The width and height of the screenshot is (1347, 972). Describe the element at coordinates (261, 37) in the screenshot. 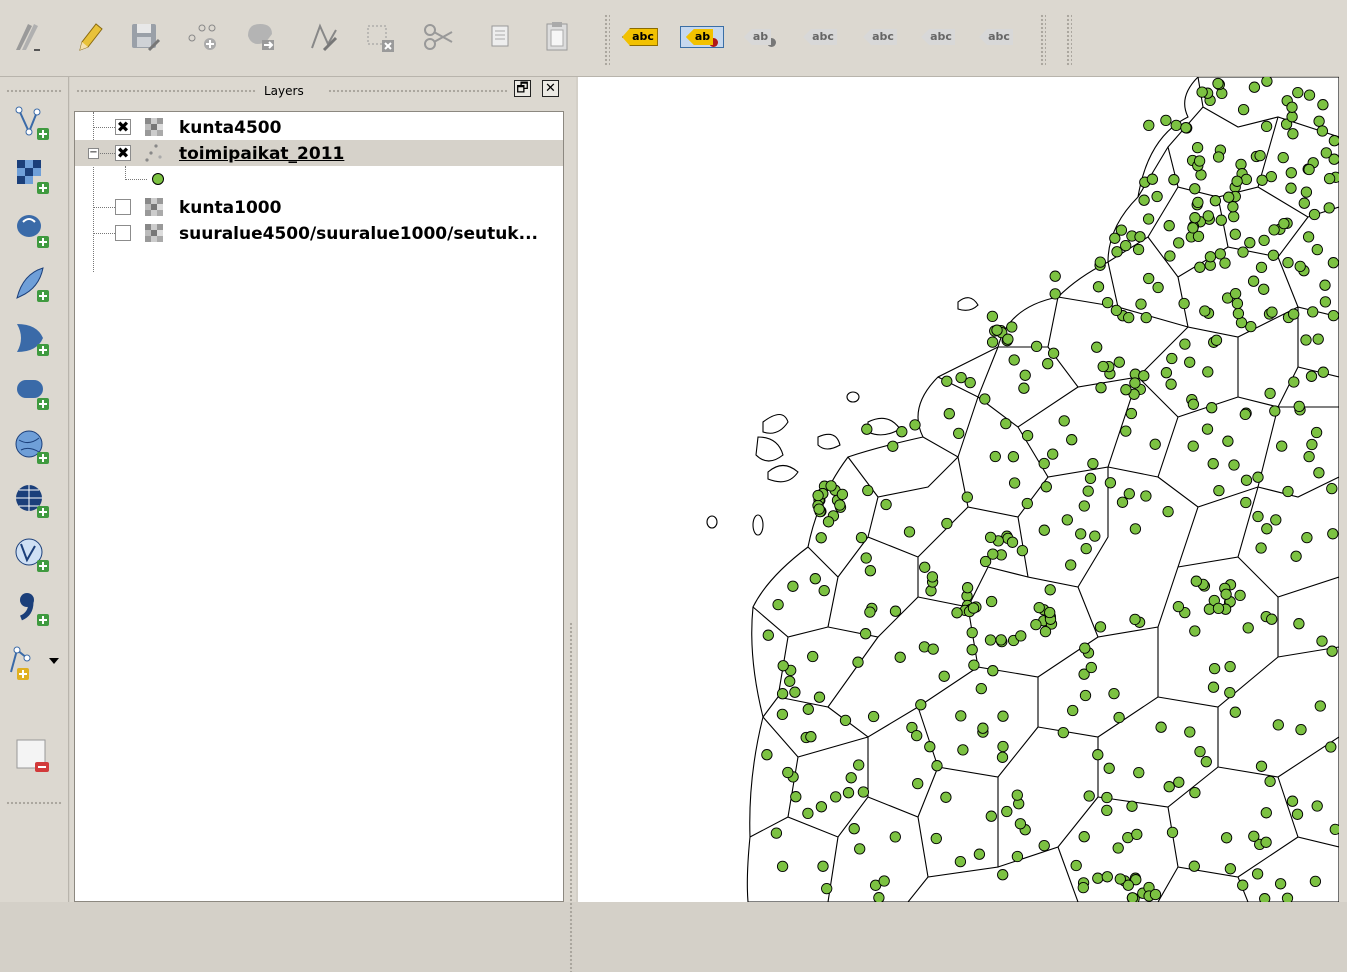

I see `move-feature-icon` at that location.